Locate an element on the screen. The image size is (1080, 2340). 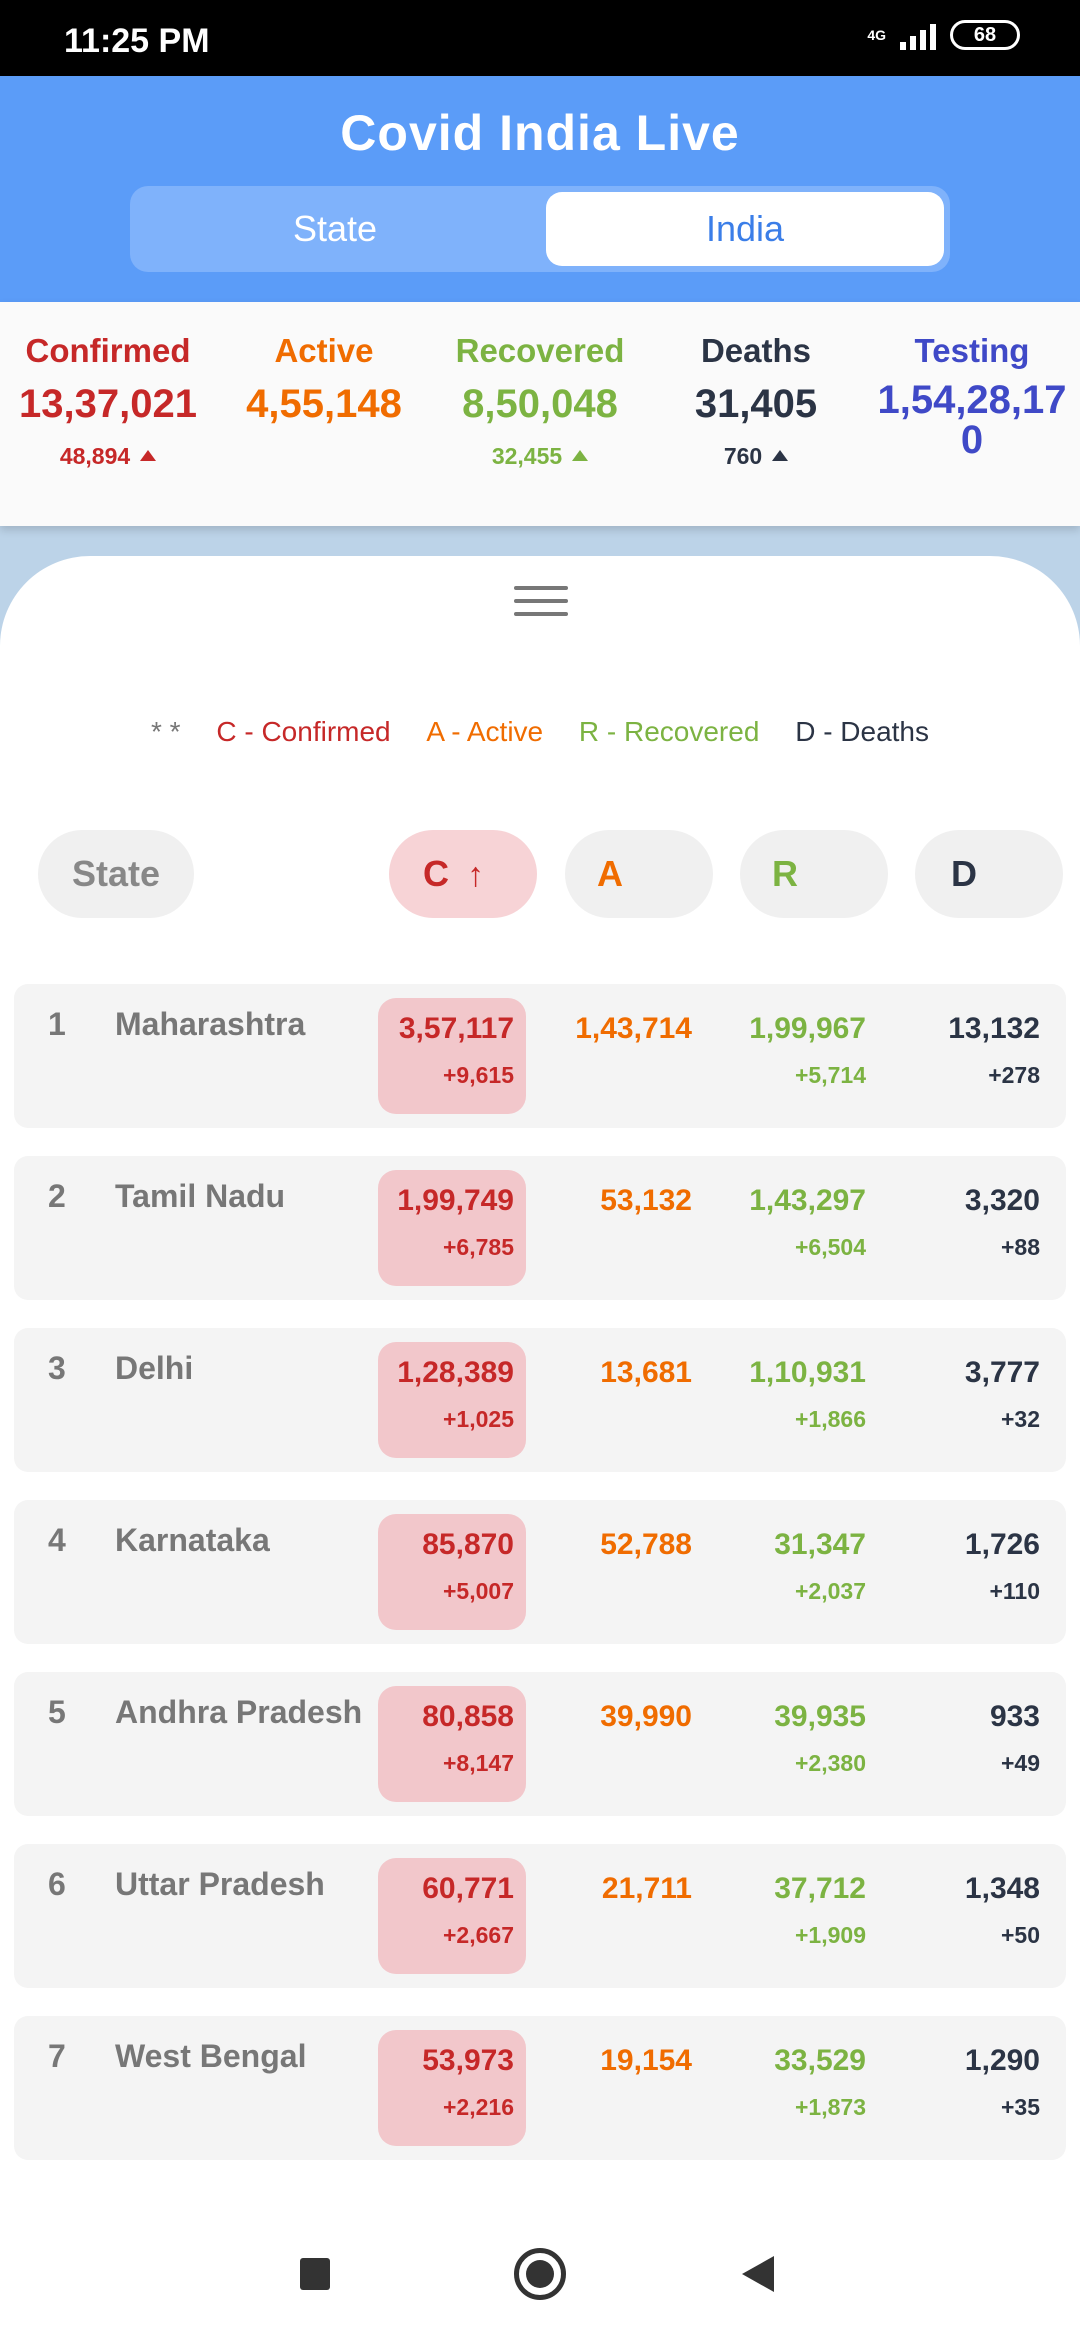
summary-active-label: Active is located at coordinates (324, 350).